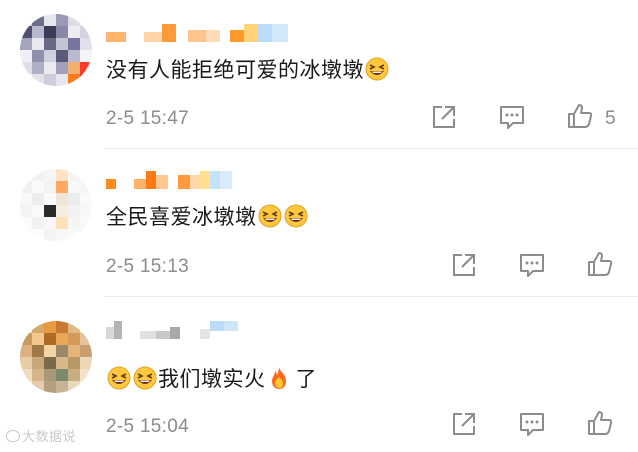 The width and height of the screenshot is (638, 452). I want to click on comment-text: 我们墩实火 了, so click(211, 378).